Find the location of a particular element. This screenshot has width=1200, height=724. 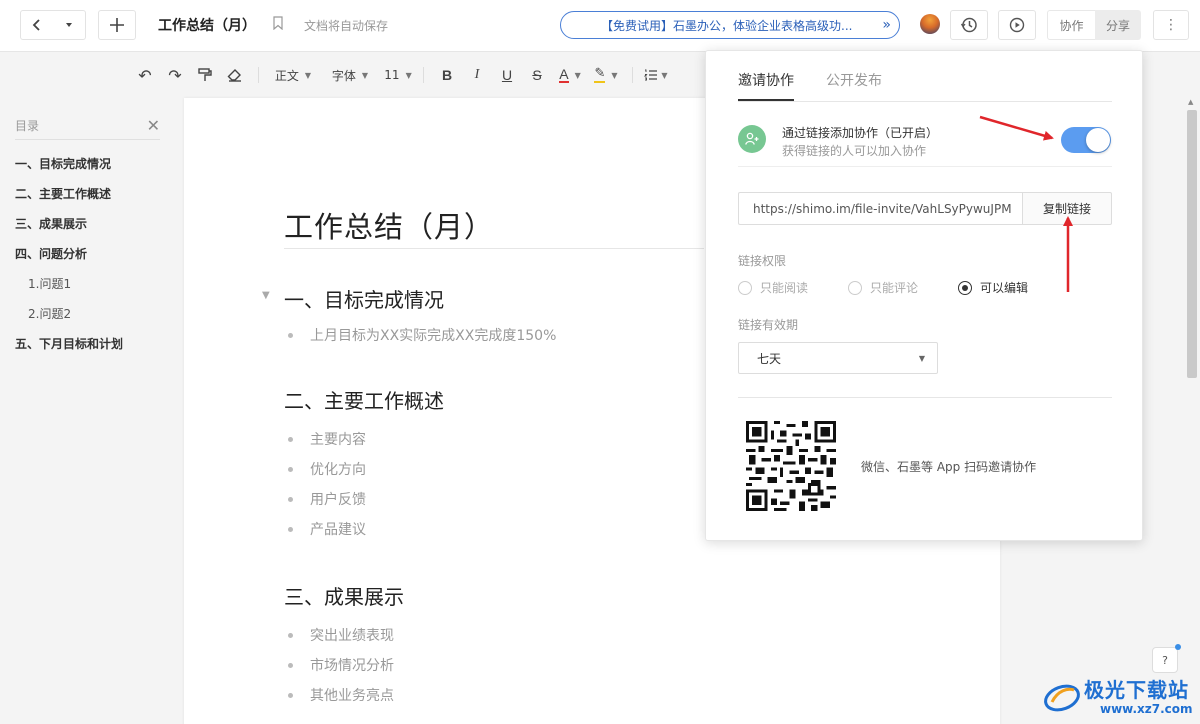

list-item: 市场情况分析 is located at coordinates (341, 665).